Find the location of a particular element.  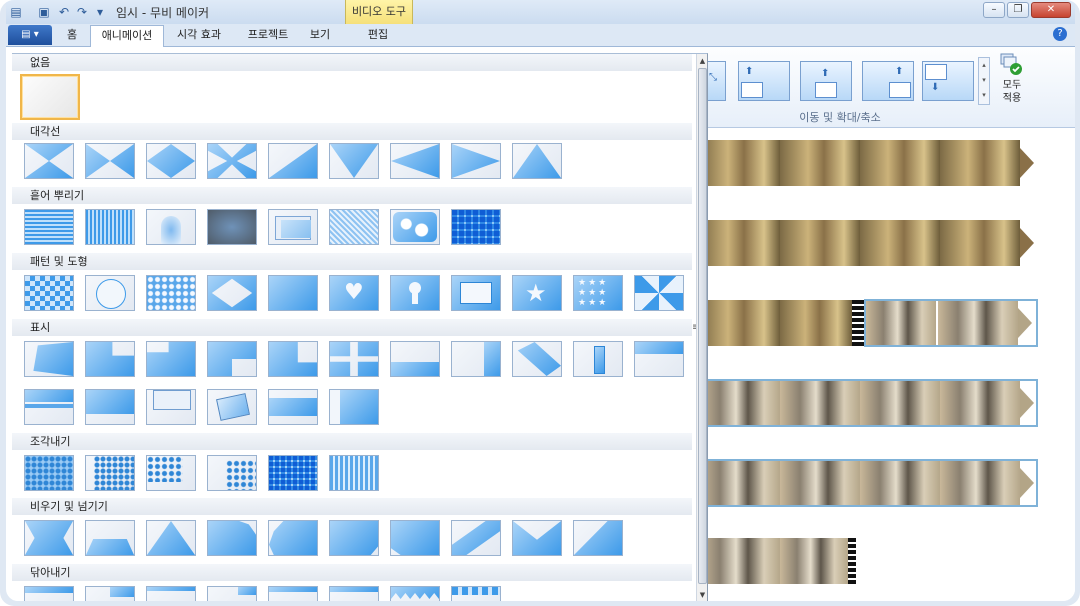

file-menu-button: ▤ ▾ is located at coordinates (30, 35).